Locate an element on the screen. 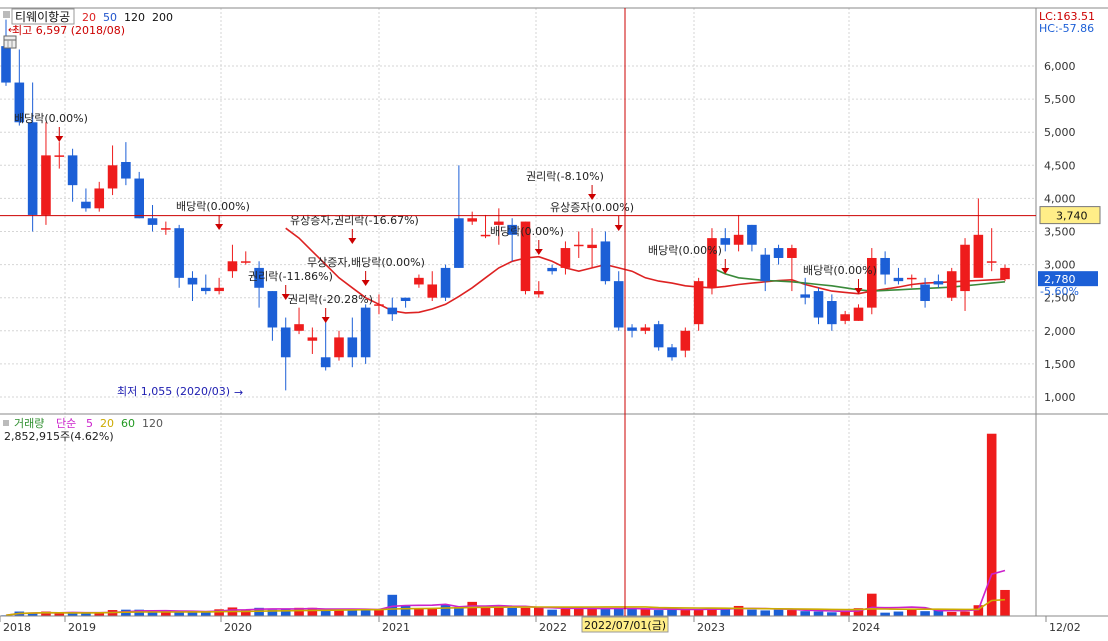 The width and height of the screenshot is (1108, 641). calendar-icon is located at coordinates (10, 42).